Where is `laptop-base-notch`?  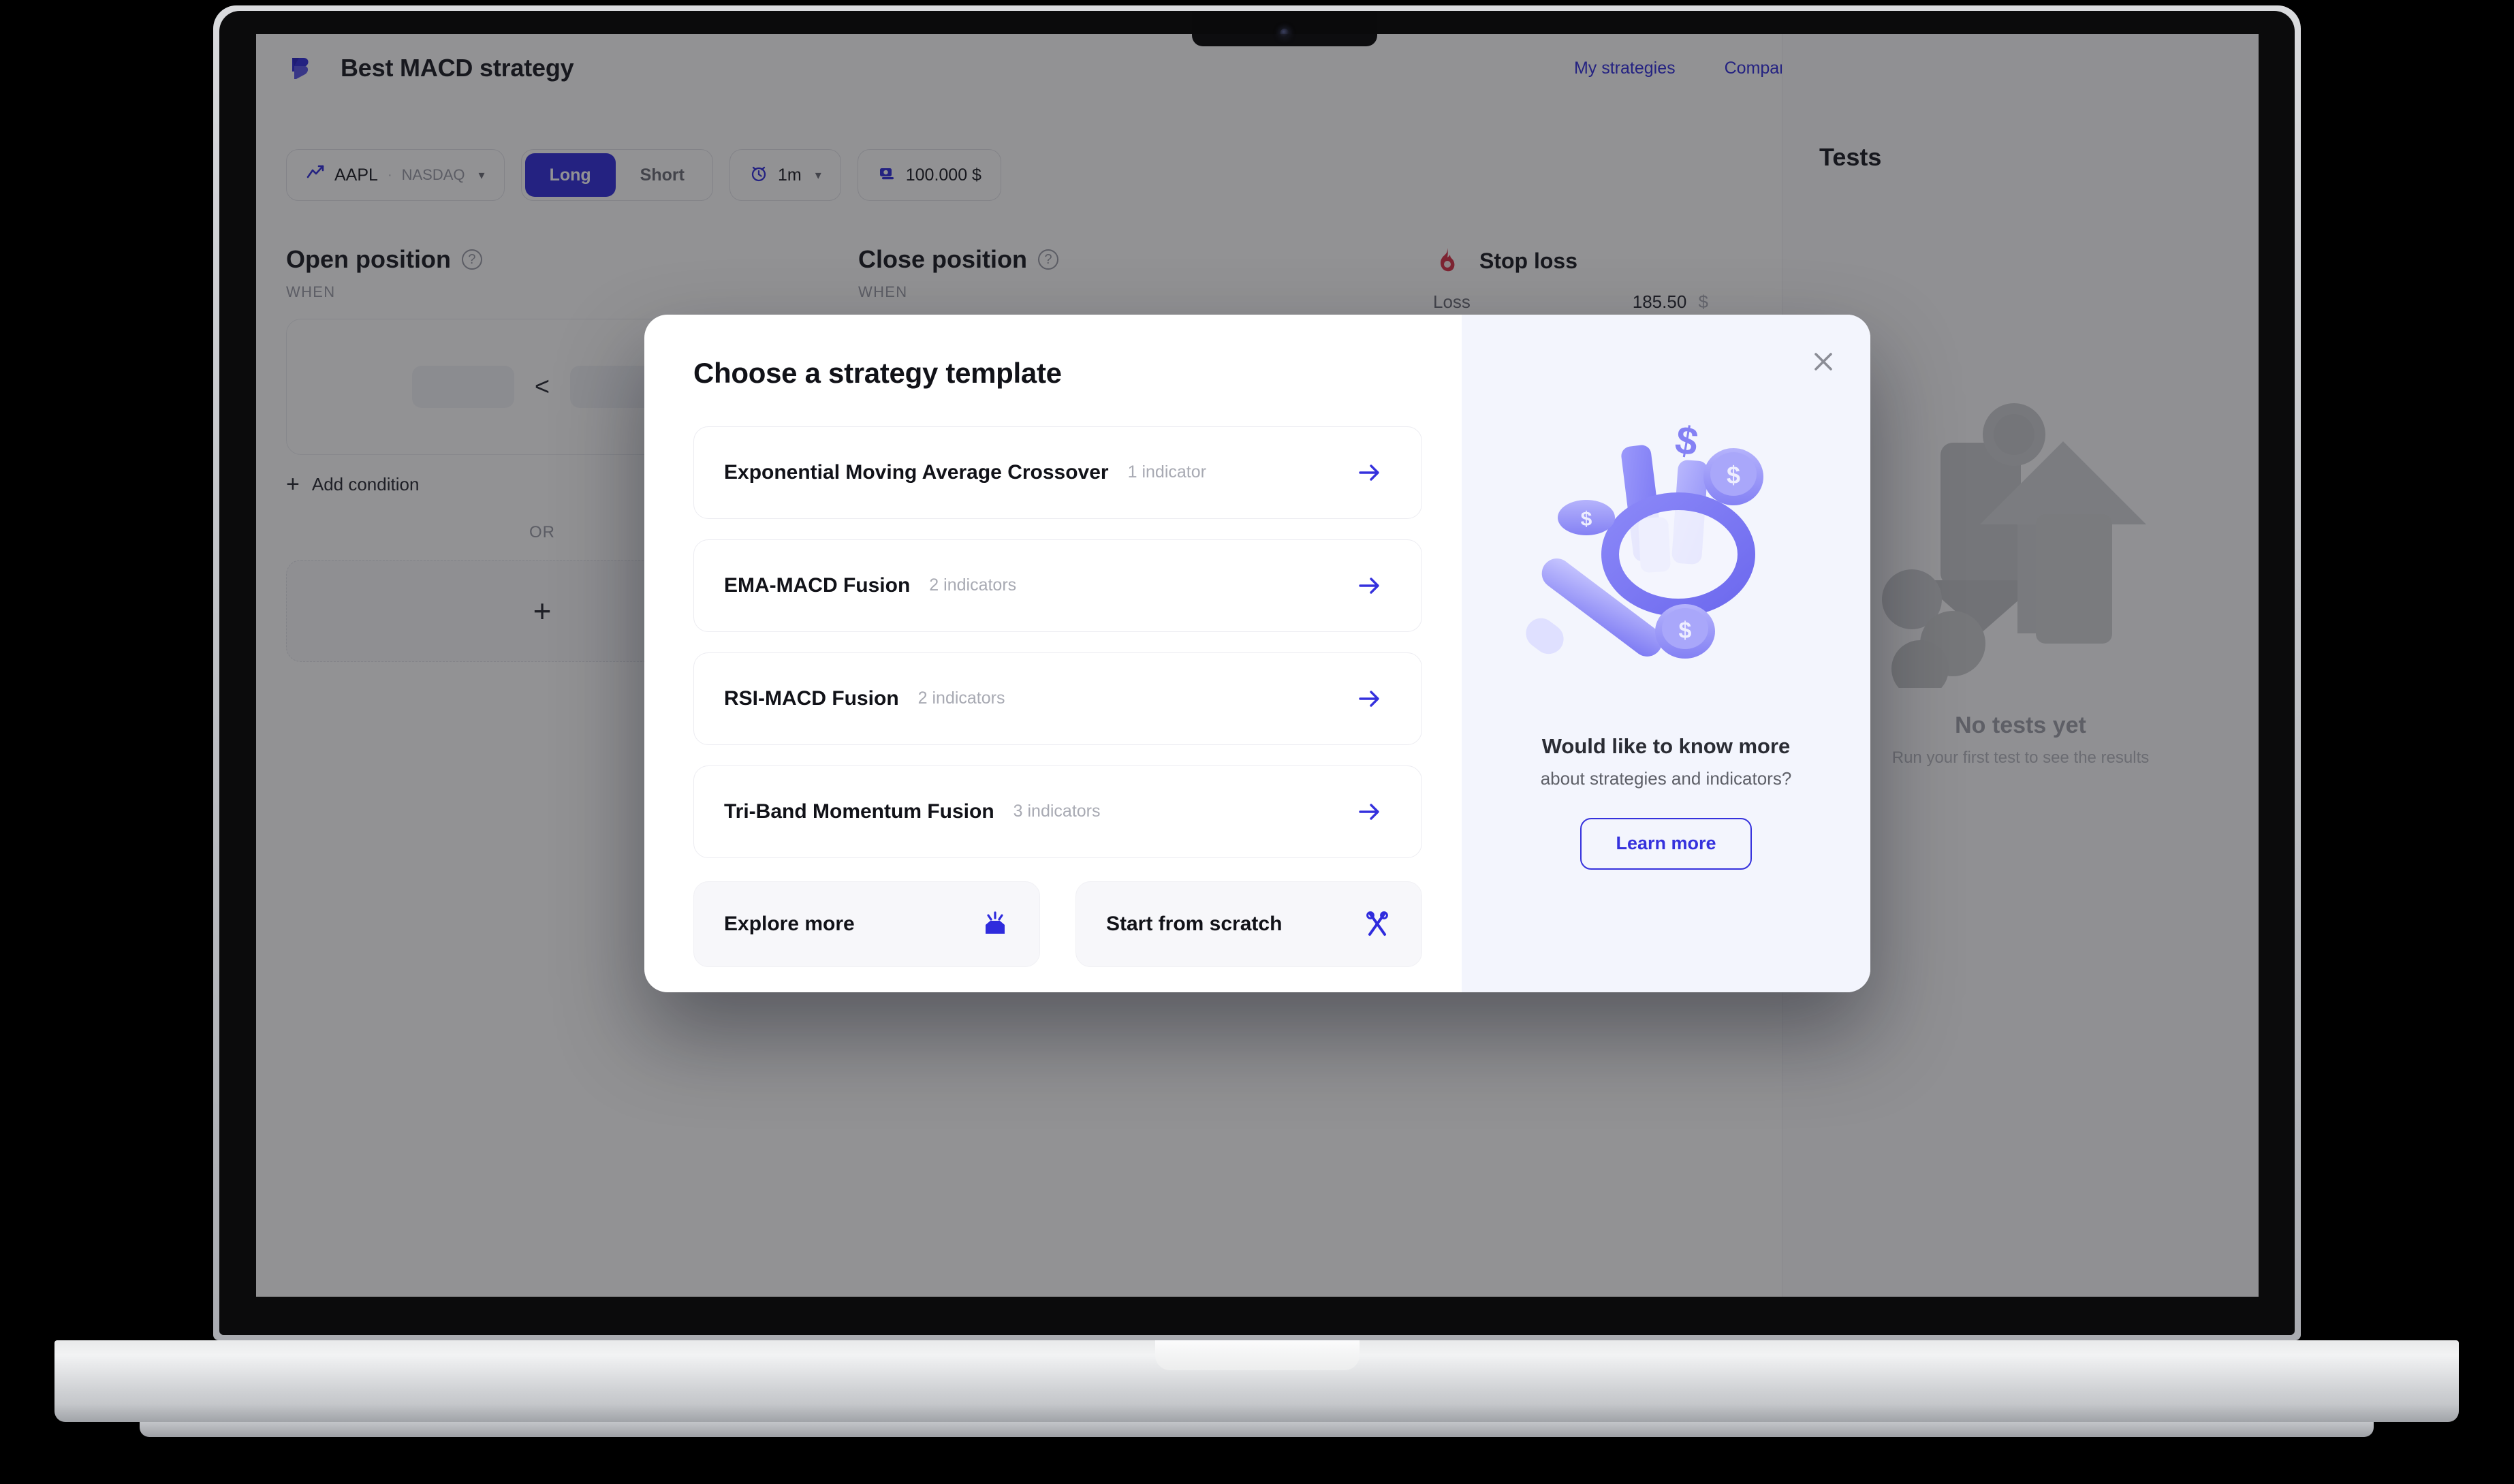
laptop-base-notch is located at coordinates (1257, 1355).